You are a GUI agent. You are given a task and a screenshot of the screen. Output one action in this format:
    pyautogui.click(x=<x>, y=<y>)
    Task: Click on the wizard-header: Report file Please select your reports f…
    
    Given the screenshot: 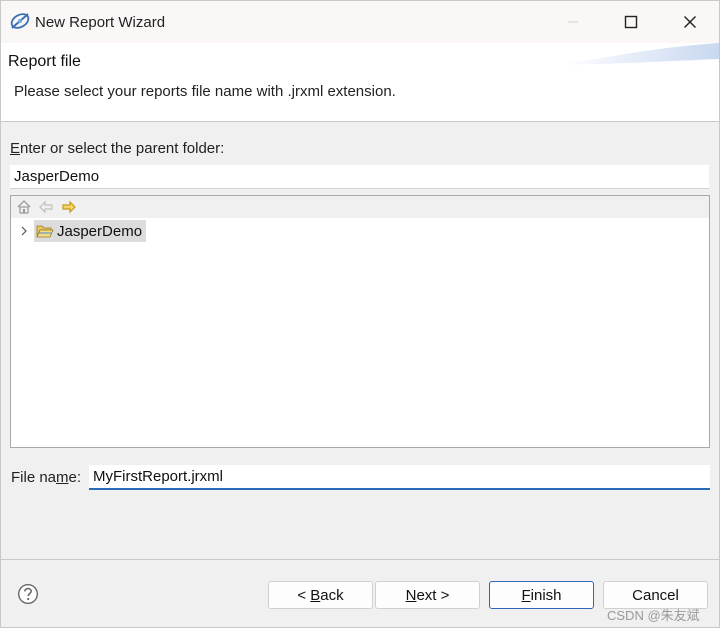 What is the action you would take?
    pyautogui.click(x=360, y=82)
    